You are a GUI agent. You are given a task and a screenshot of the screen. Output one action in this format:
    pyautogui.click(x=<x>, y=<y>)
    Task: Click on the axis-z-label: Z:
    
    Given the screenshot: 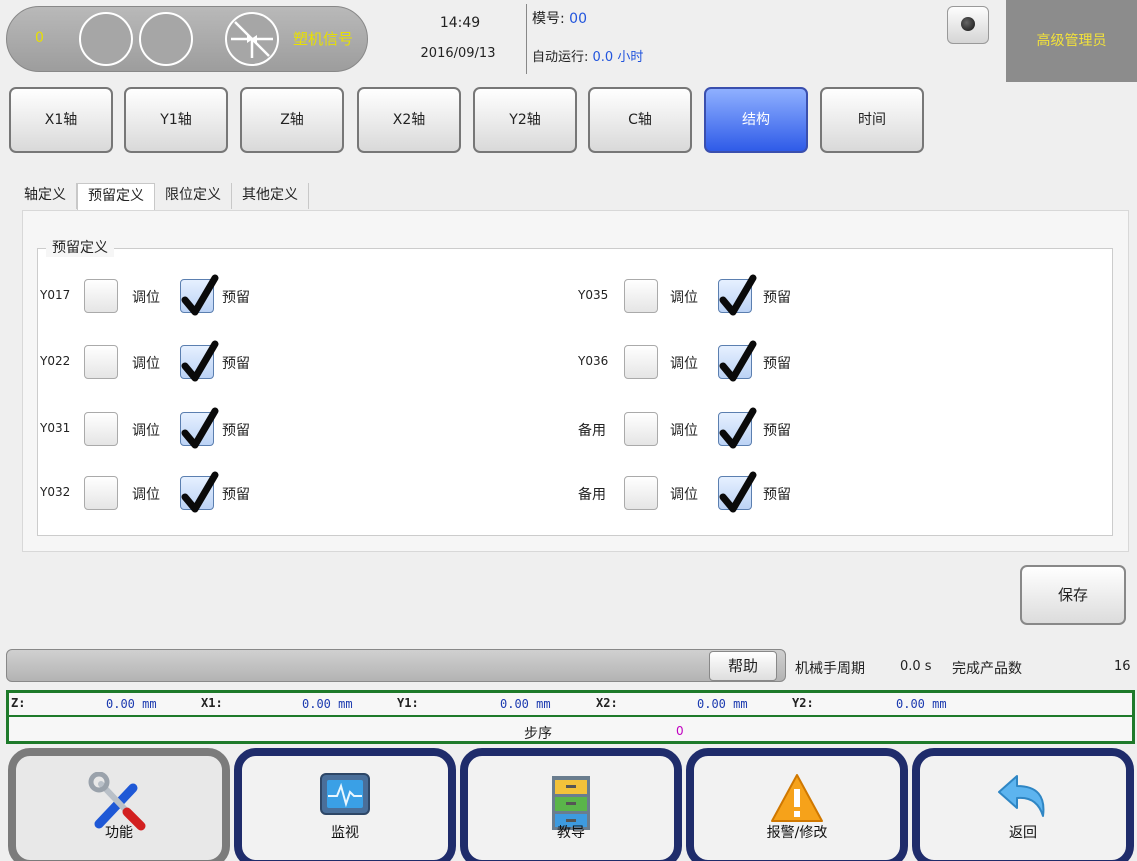 What is the action you would take?
    pyautogui.click(x=18, y=703)
    